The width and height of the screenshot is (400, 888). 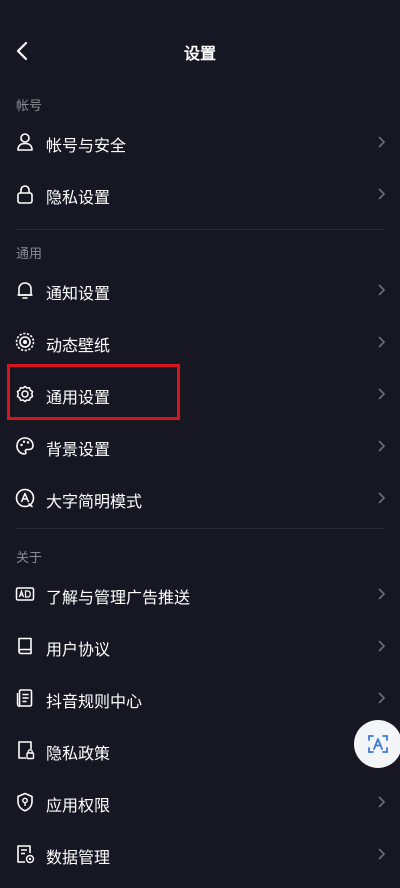 What do you see at coordinates (78, 649) in the screenshot?
I see `user-agreement-label: 用户协议` at bounding box center [78, 649].